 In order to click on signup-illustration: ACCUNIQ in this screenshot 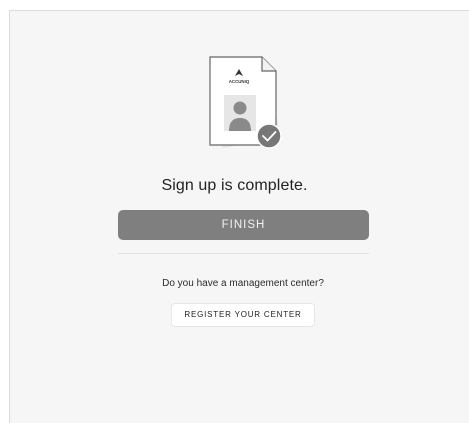, I will do `click(245, 102)`.